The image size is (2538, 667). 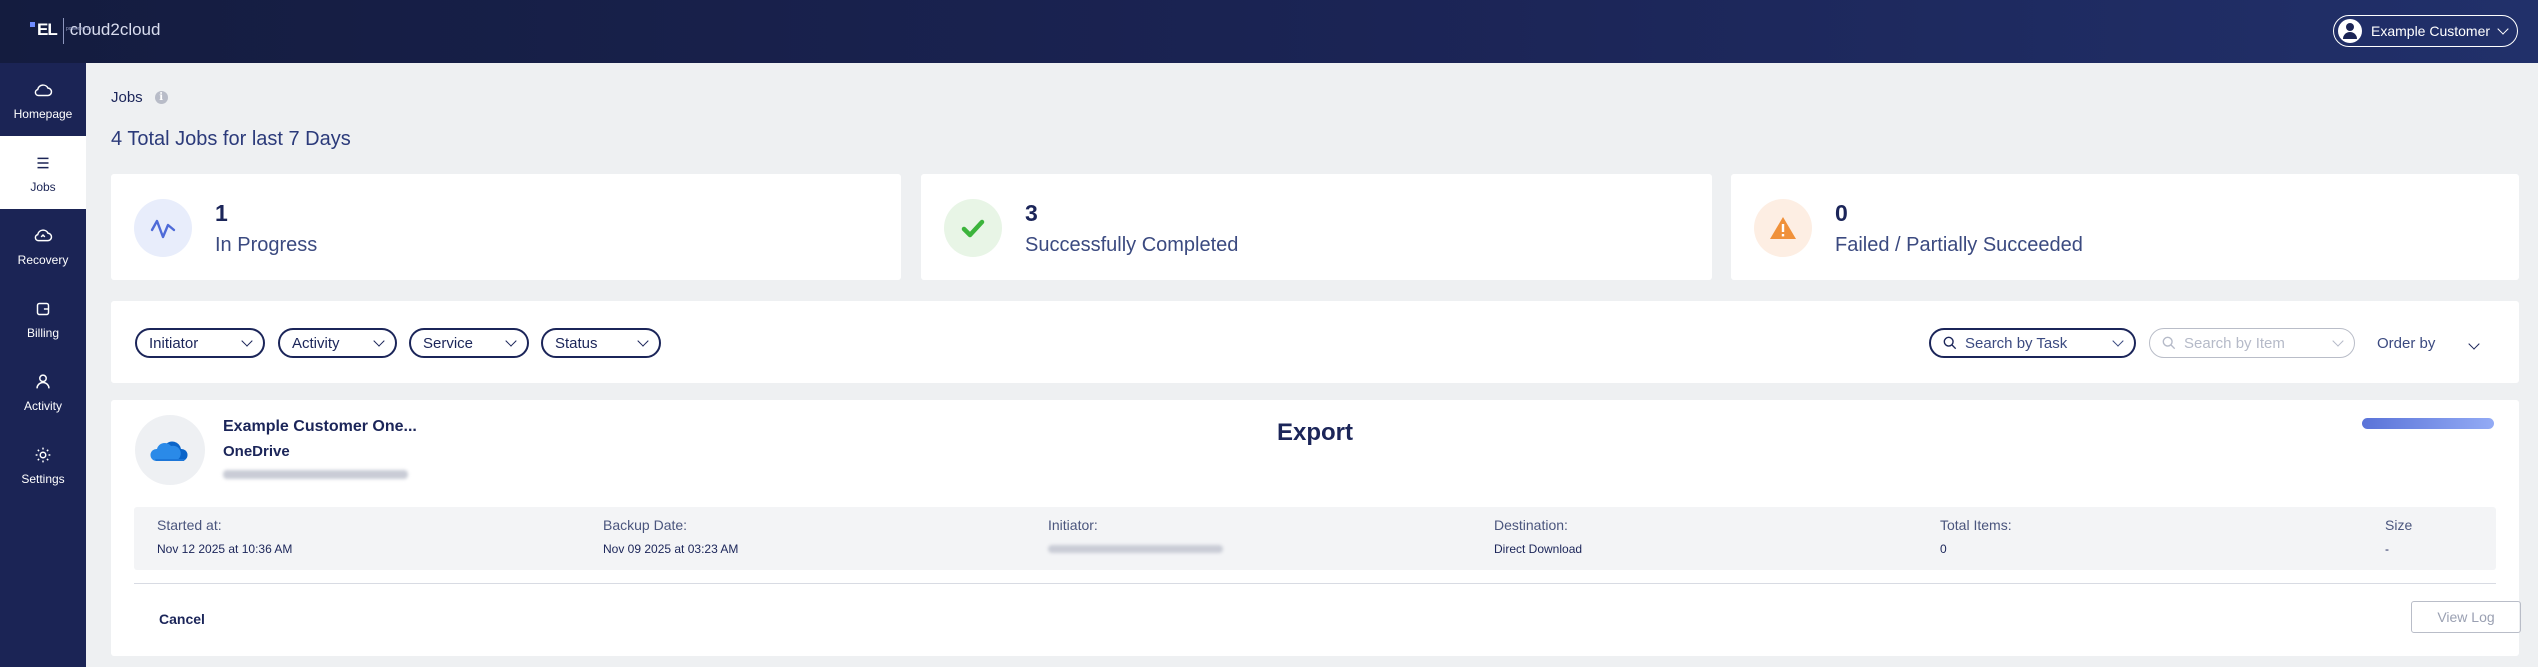 What do you see at coordinates (2428, 423) in the screenshot?
I see `progress-bar` at bounding box center [2428, 423].